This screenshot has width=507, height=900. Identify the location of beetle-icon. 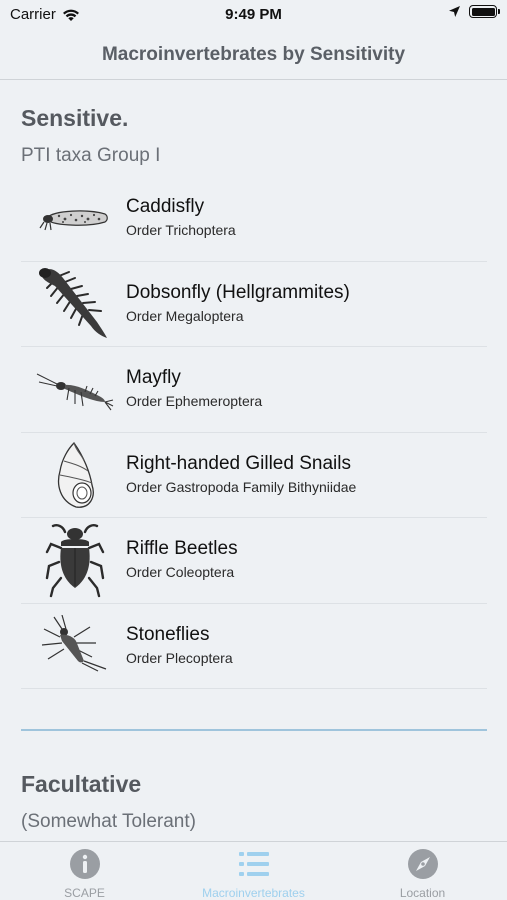
(75, 560).